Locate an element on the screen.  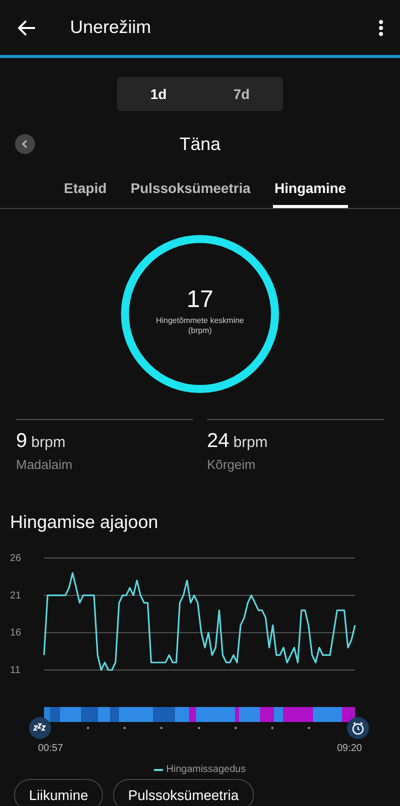
legend-item: Hingamissagedus is located at coordinates (200, 769).